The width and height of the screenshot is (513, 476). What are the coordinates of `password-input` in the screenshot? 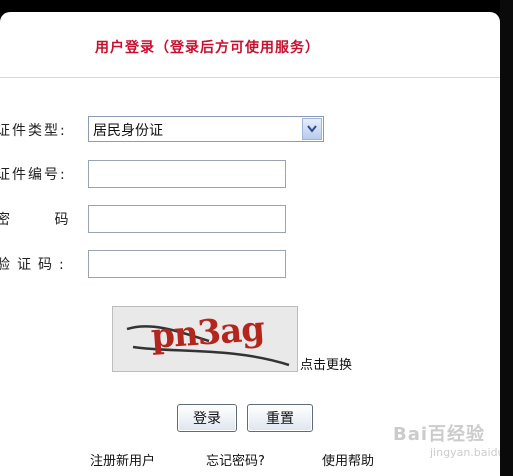 It's located at (187, 219).